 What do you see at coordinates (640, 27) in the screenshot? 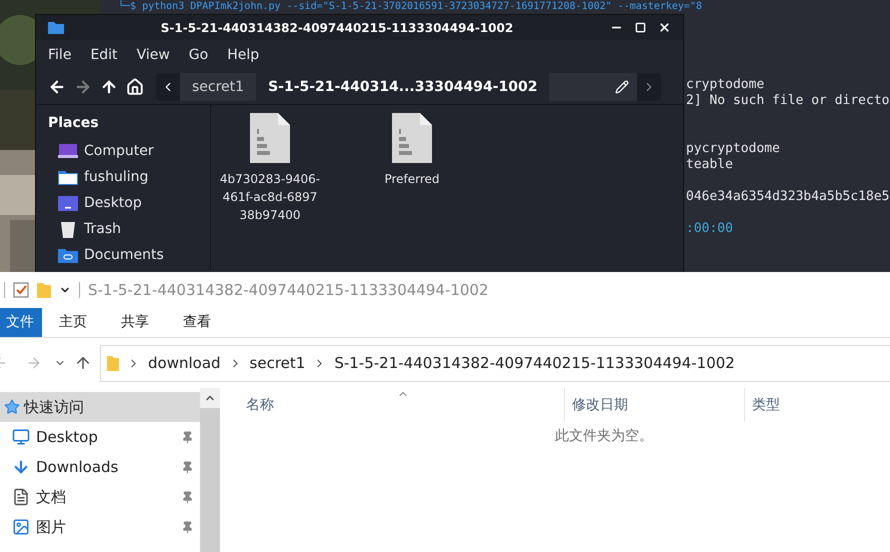
I see `maximize-icon` at bounding box center [640, 27].